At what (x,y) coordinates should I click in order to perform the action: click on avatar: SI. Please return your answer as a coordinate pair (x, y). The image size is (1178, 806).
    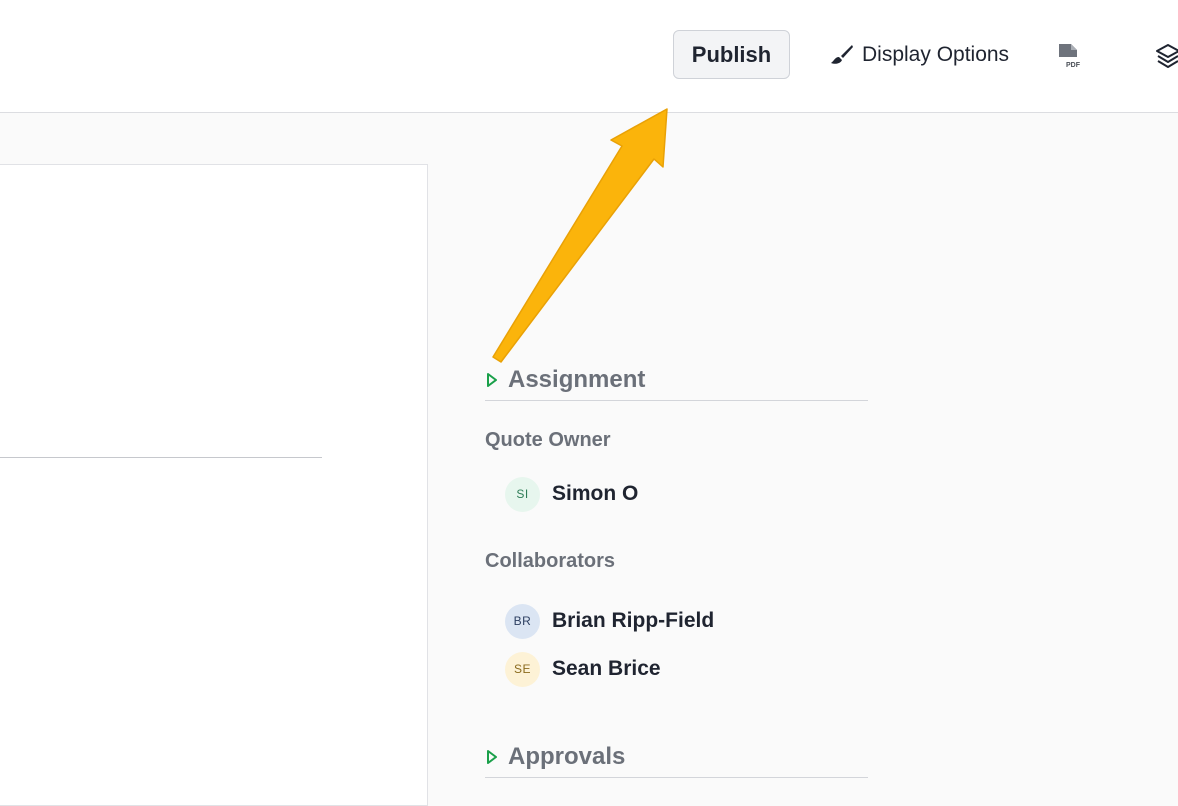
    Looking at the image, I should click on (522, 494).